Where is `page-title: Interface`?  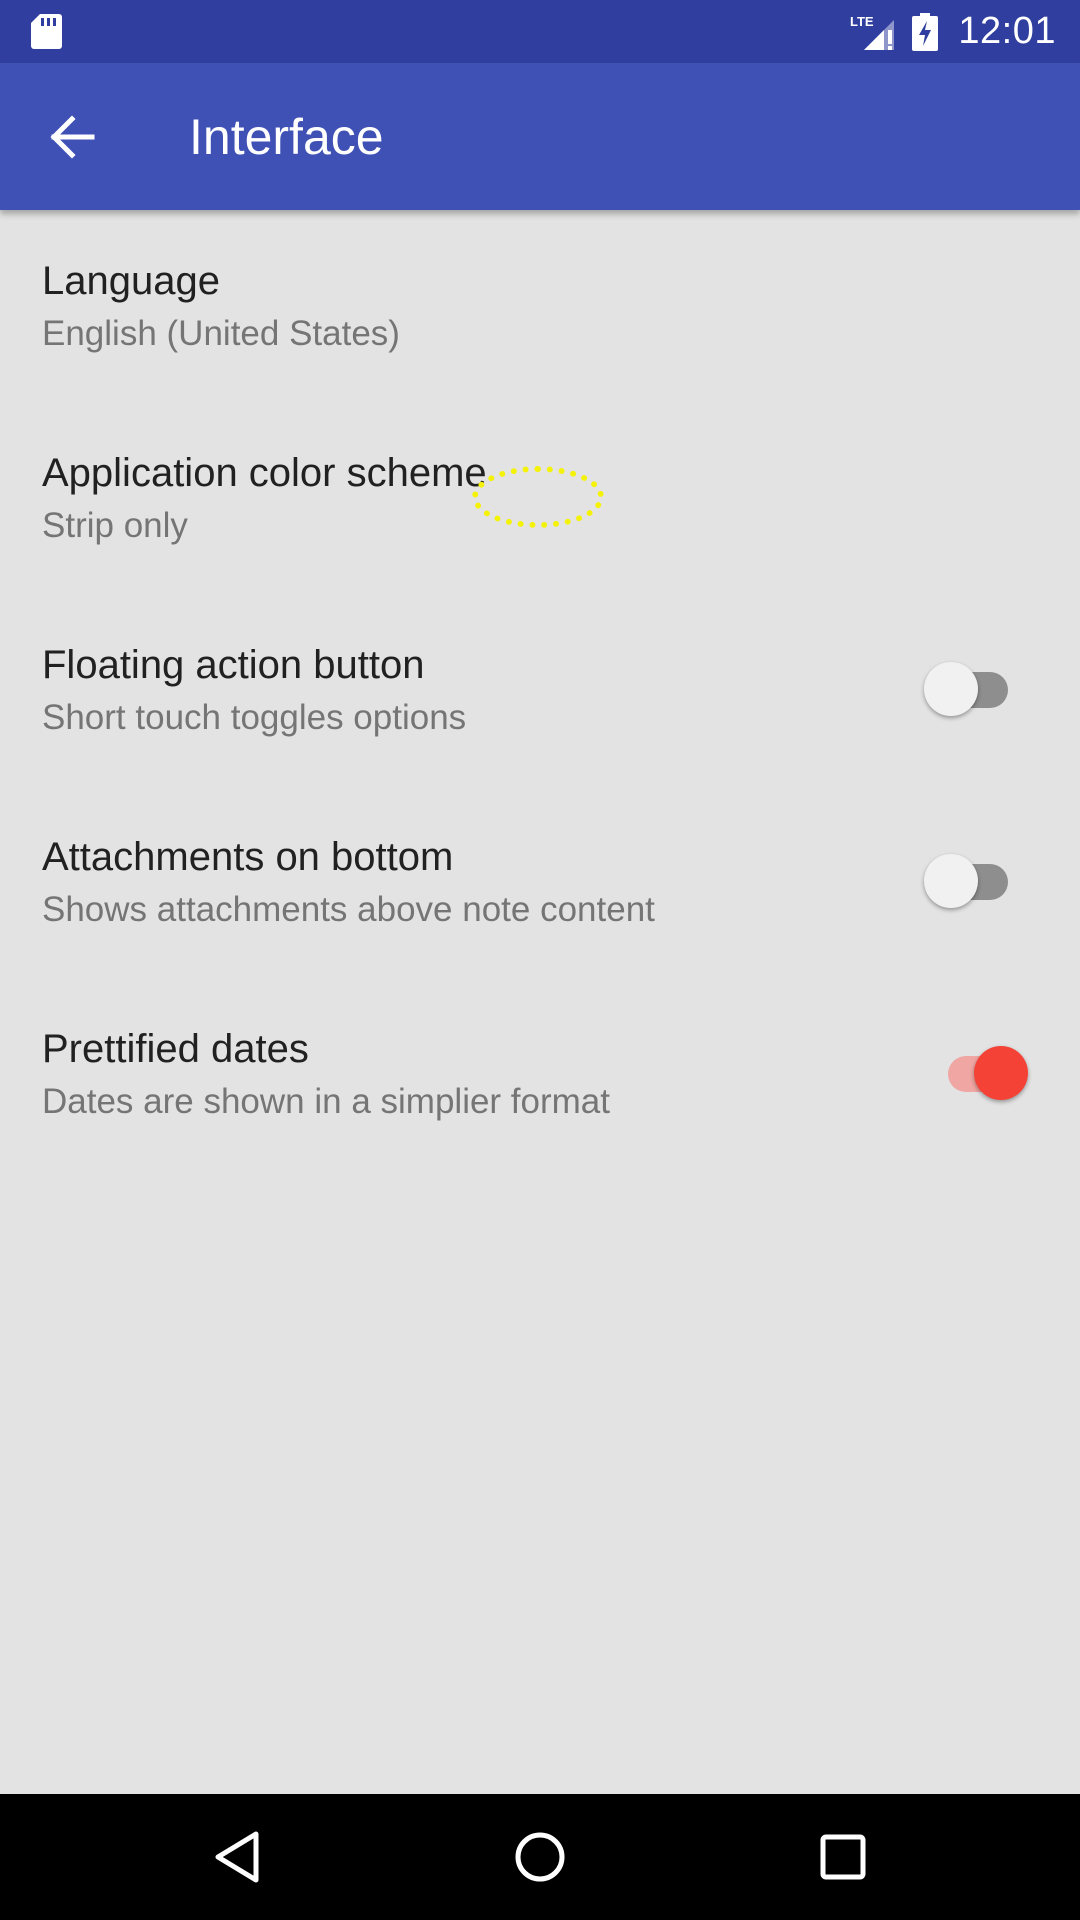
page-title: Interface is located at coordinates (286, 137).